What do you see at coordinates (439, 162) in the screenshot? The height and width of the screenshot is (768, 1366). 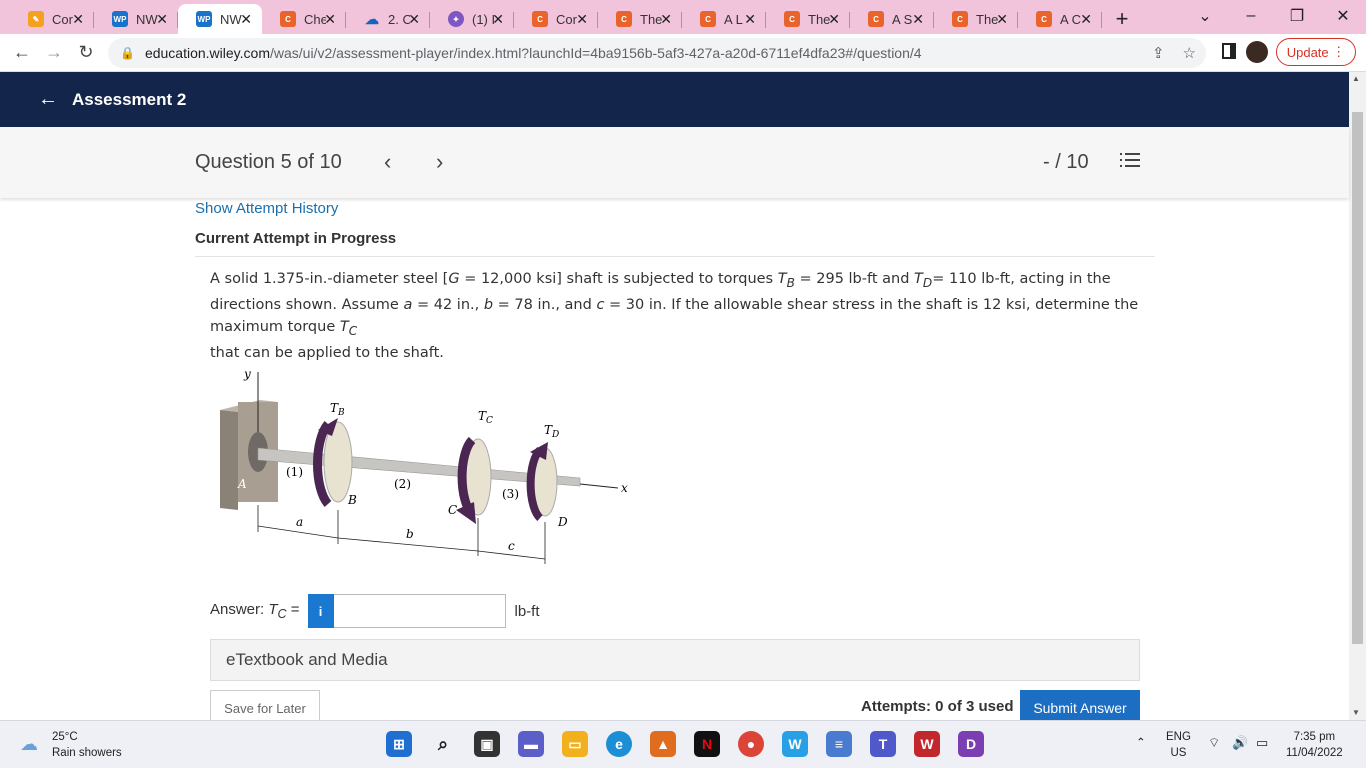 I see `next-question-chevron-icon: ›` at bounding box center [439, 162].